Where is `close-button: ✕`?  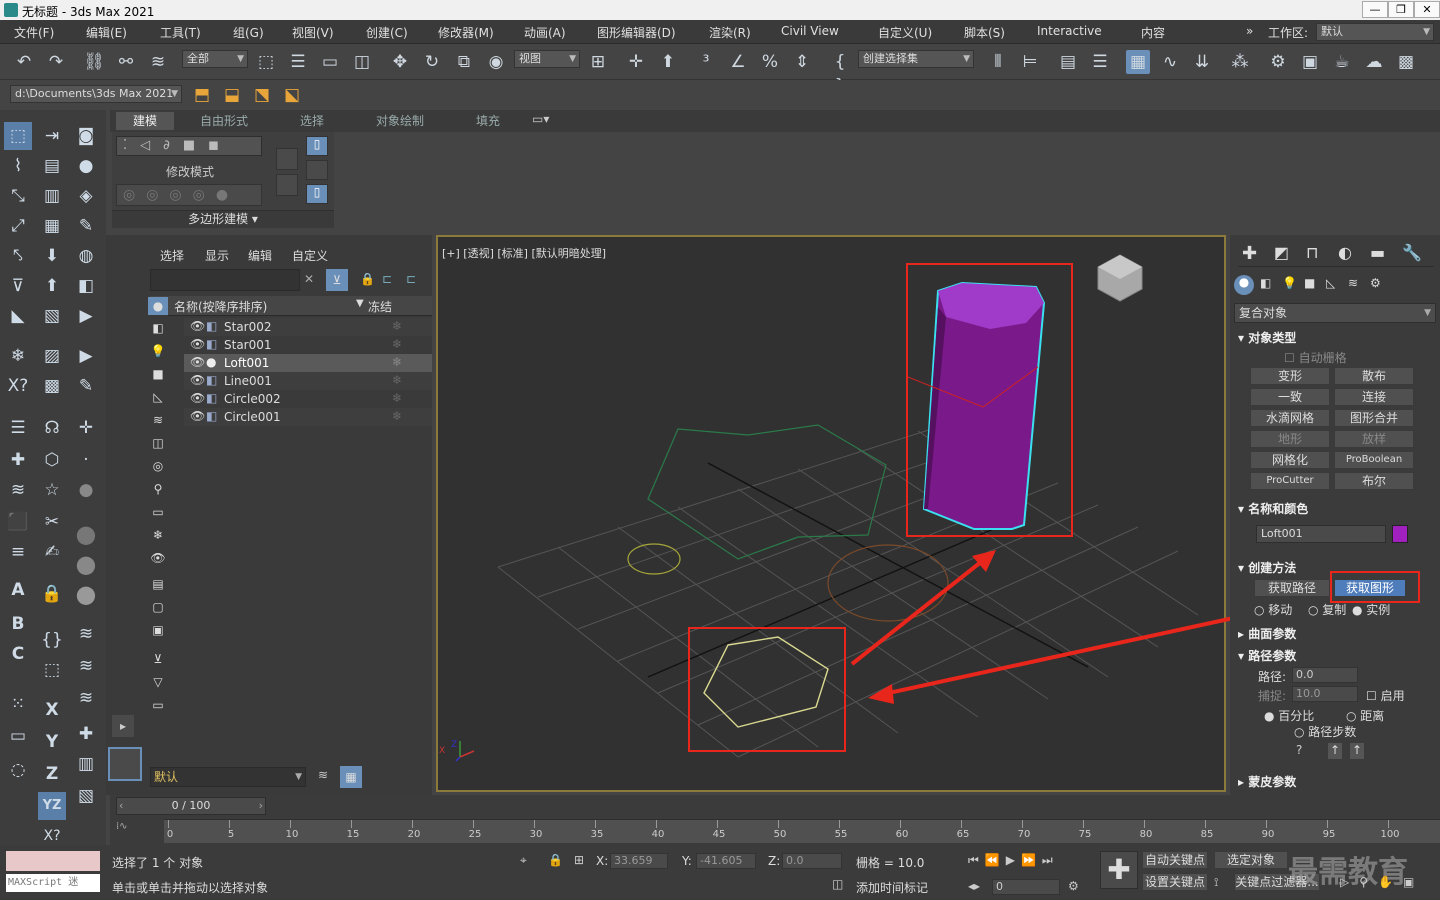
close-button: ✕ is located at coordinates (1427, 9).